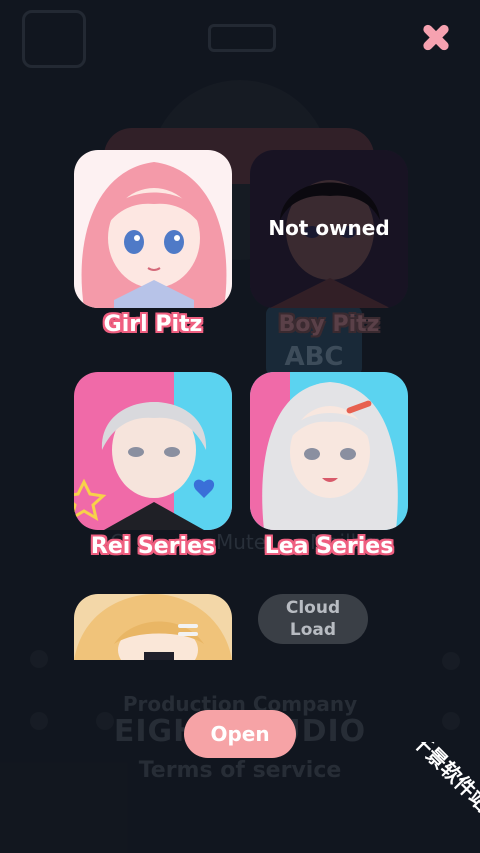  Describe the element at coordinates (313, 619) in the screenshot. I see `cloud-load-button: Cloud Load` at that location.